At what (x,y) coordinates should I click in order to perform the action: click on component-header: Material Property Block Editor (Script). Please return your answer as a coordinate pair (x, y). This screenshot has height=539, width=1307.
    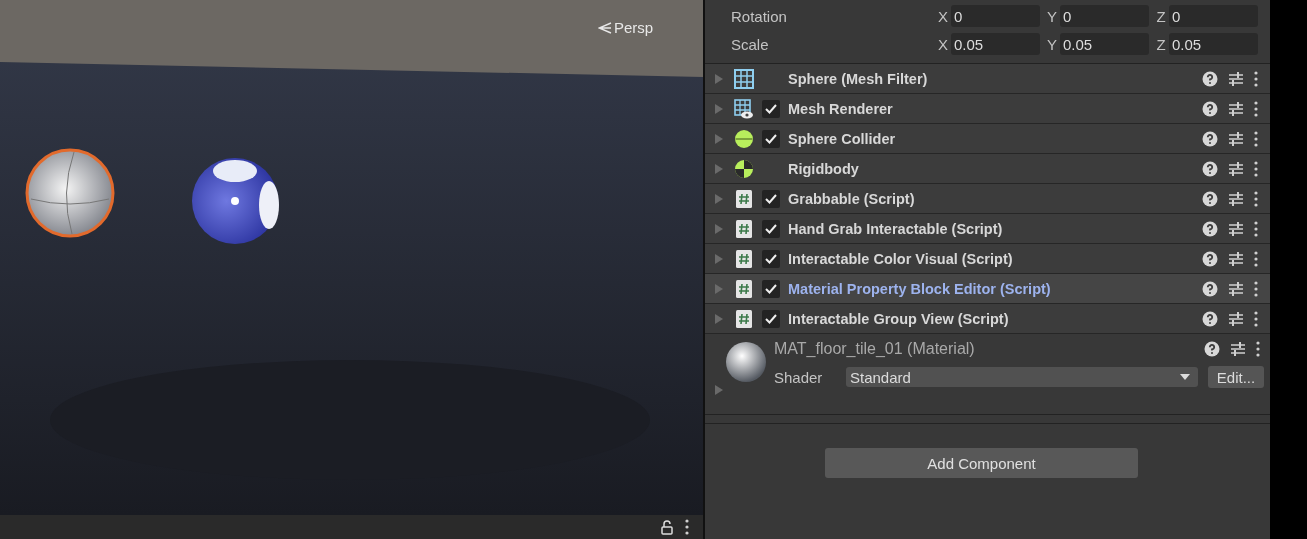
    Looking at the image, I should click on (987, 289).